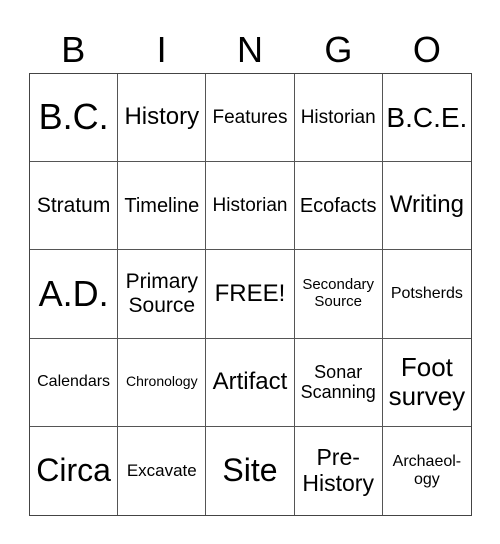 The height and width of the screenshot is (544, 500). I want to click on free-space-cell: FREE!, so click(250, 294).